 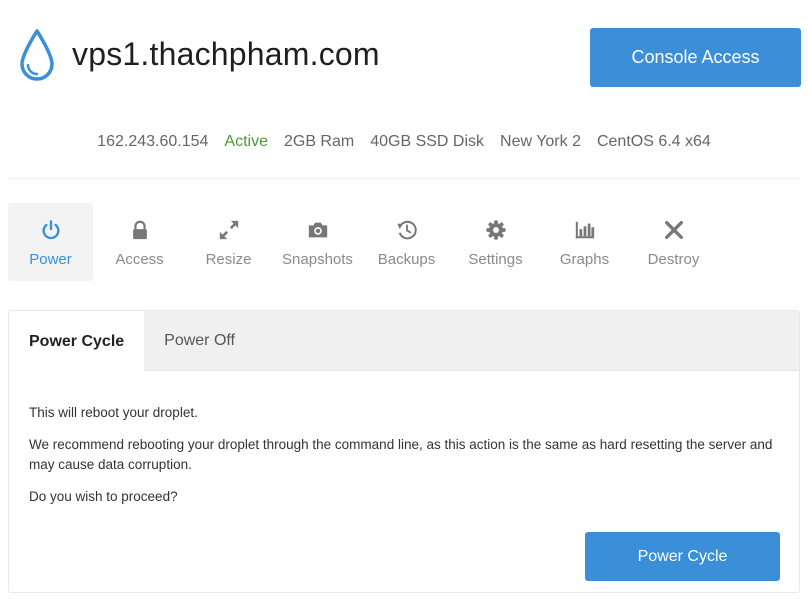 I want to click on resize-icon, so click(x=228, y=230).